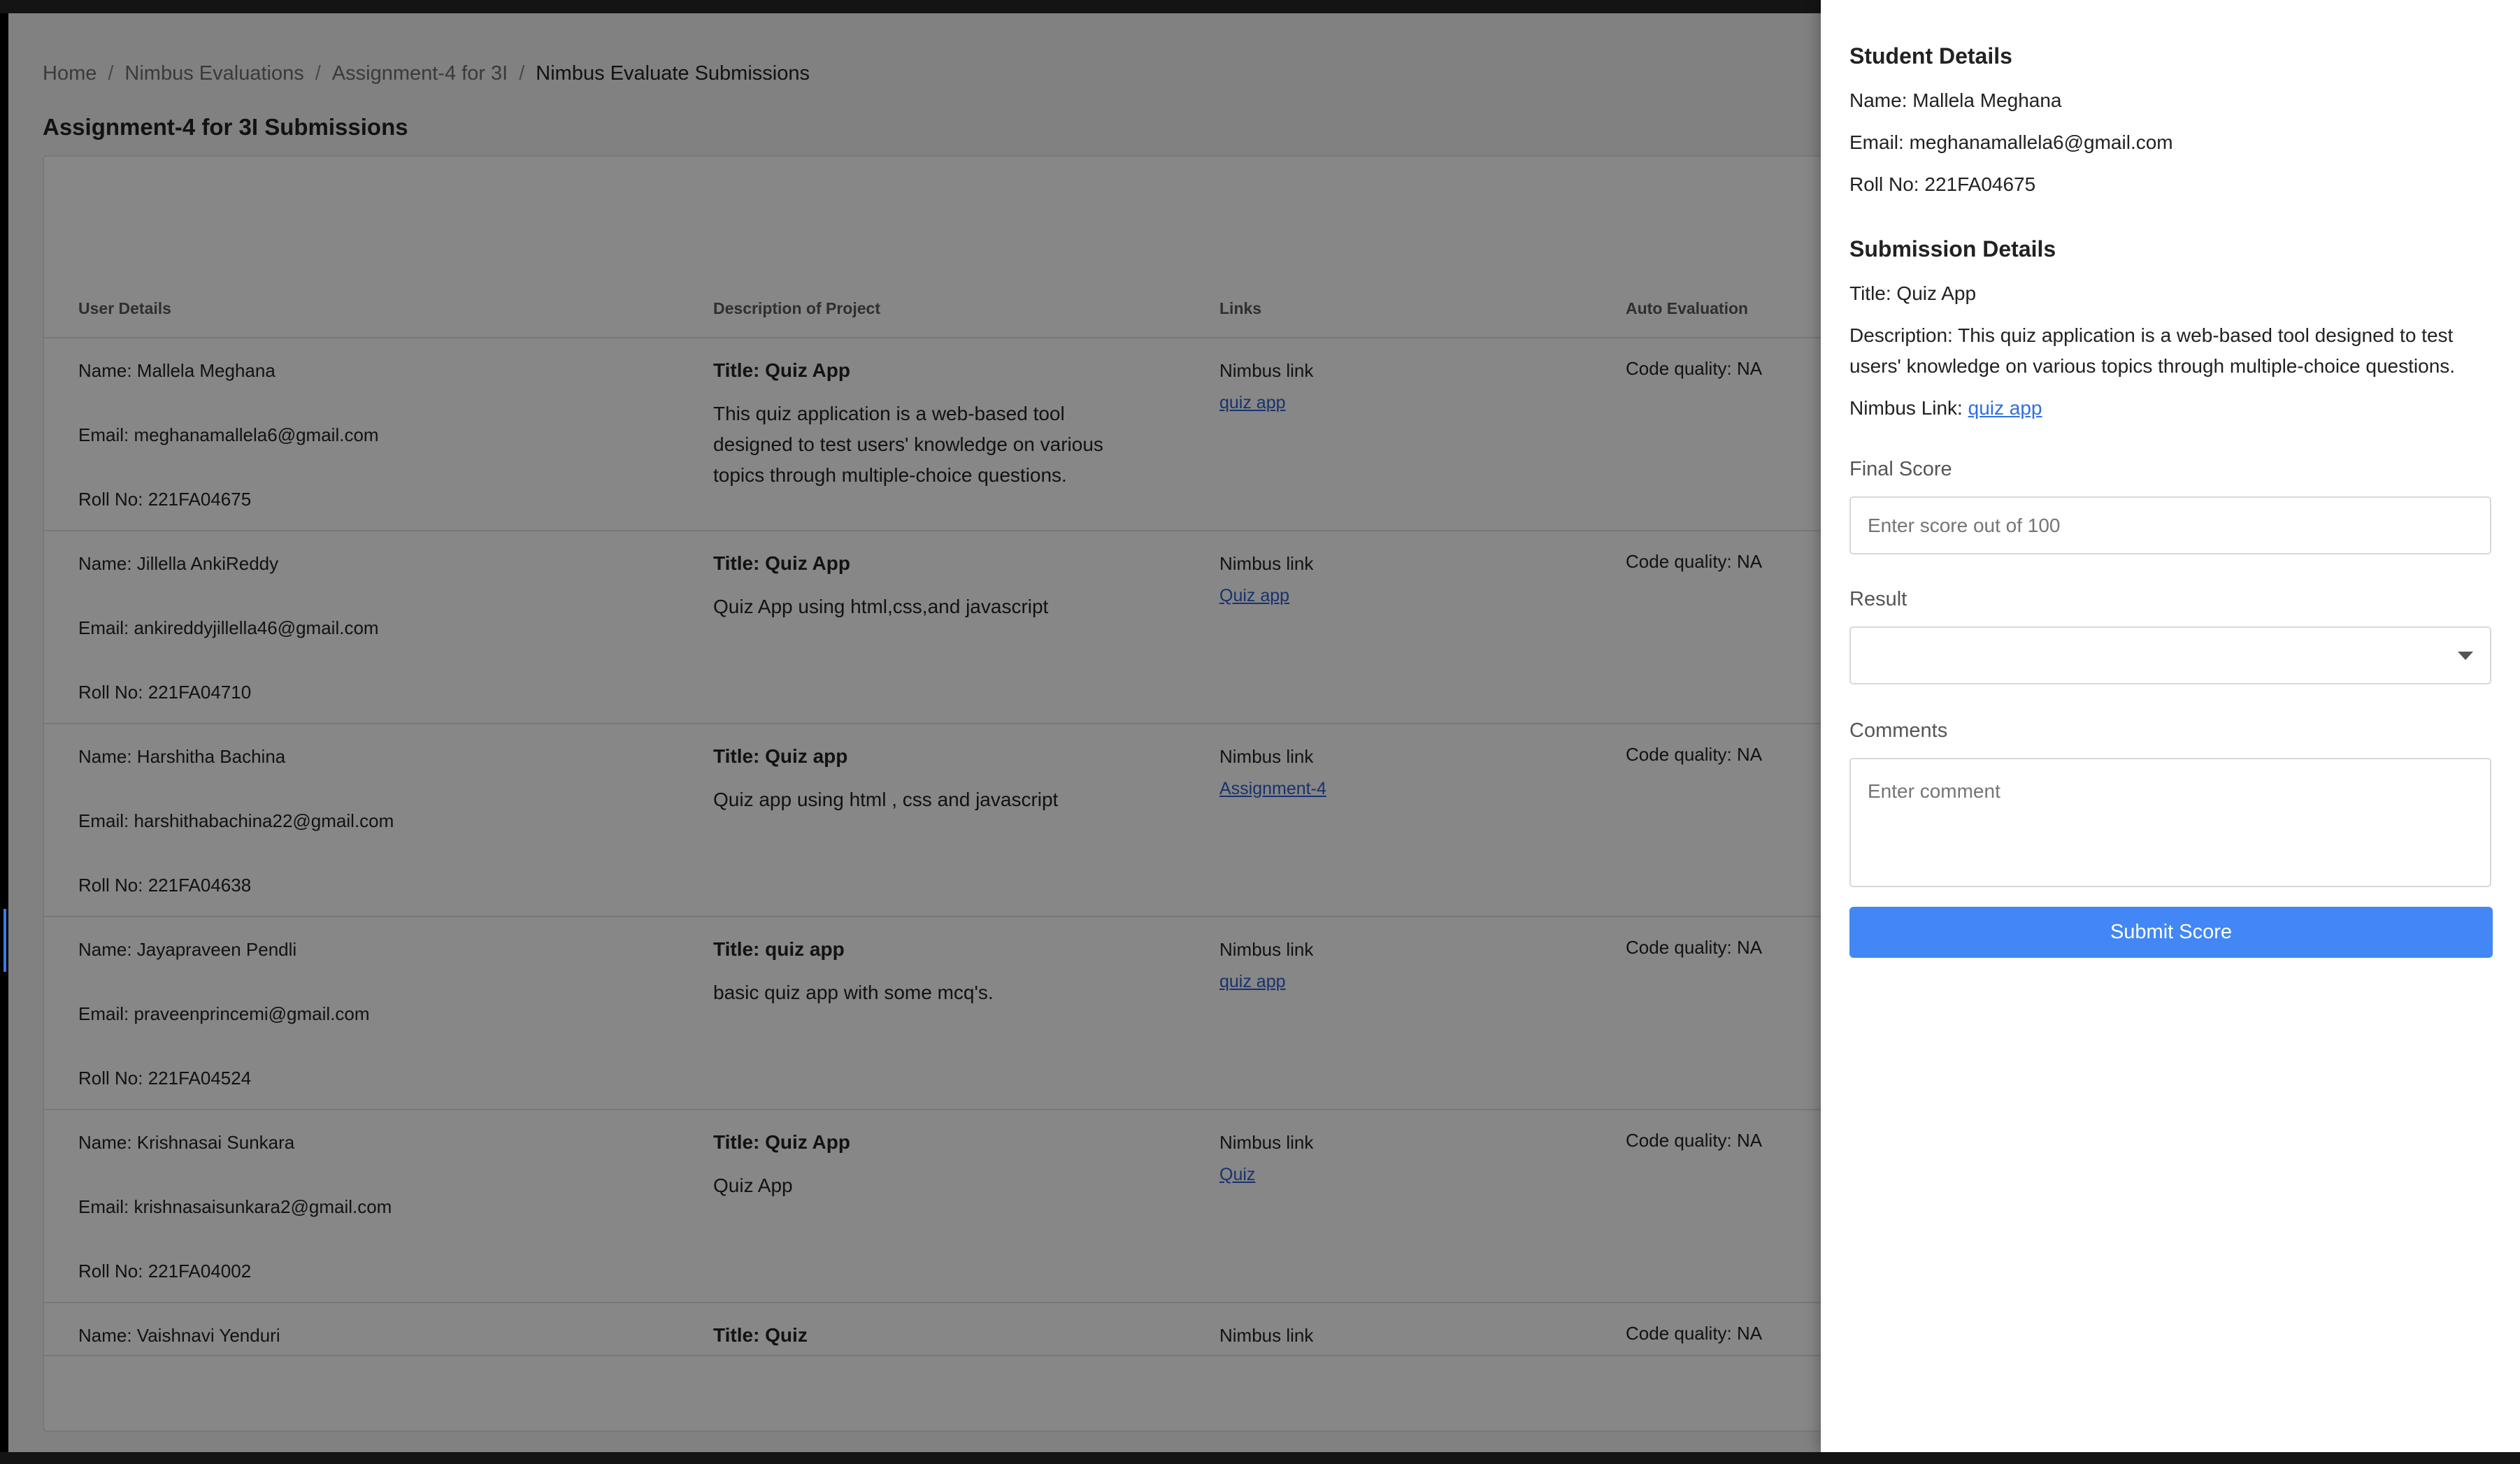 Image resolution: width=2520 pixels, height=1464 pixels. I want to click on student-details-heading: Student Details, so click(1930, 56).